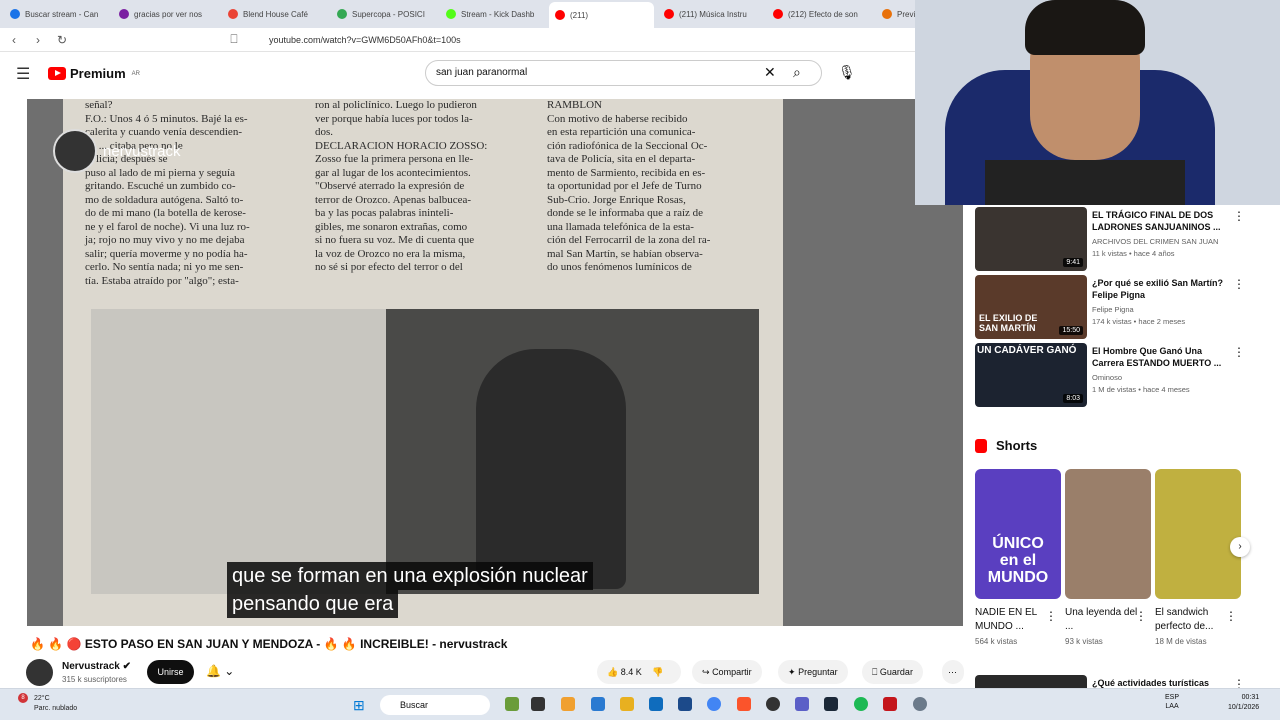  Describe the element at coordinates (359, 705) in the screenshot. I see `windows-start-icon: ⊞` at that location.